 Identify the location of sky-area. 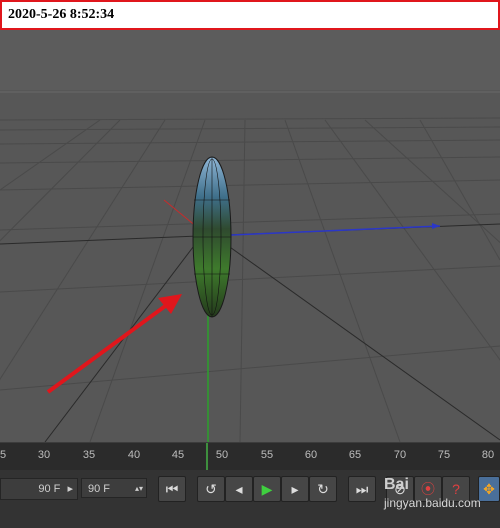
(250, 60).